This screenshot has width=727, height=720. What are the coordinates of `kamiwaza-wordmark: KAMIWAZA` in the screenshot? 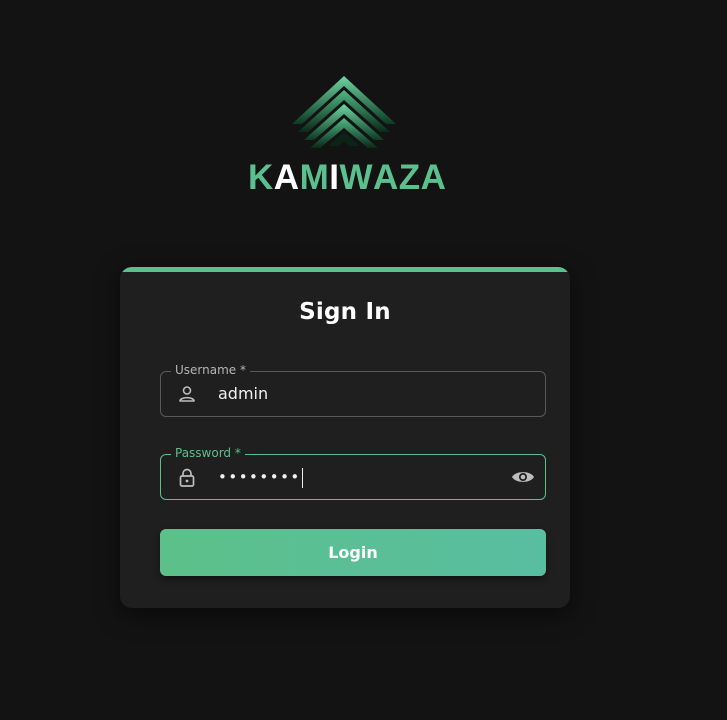 It's located at (347, 178).